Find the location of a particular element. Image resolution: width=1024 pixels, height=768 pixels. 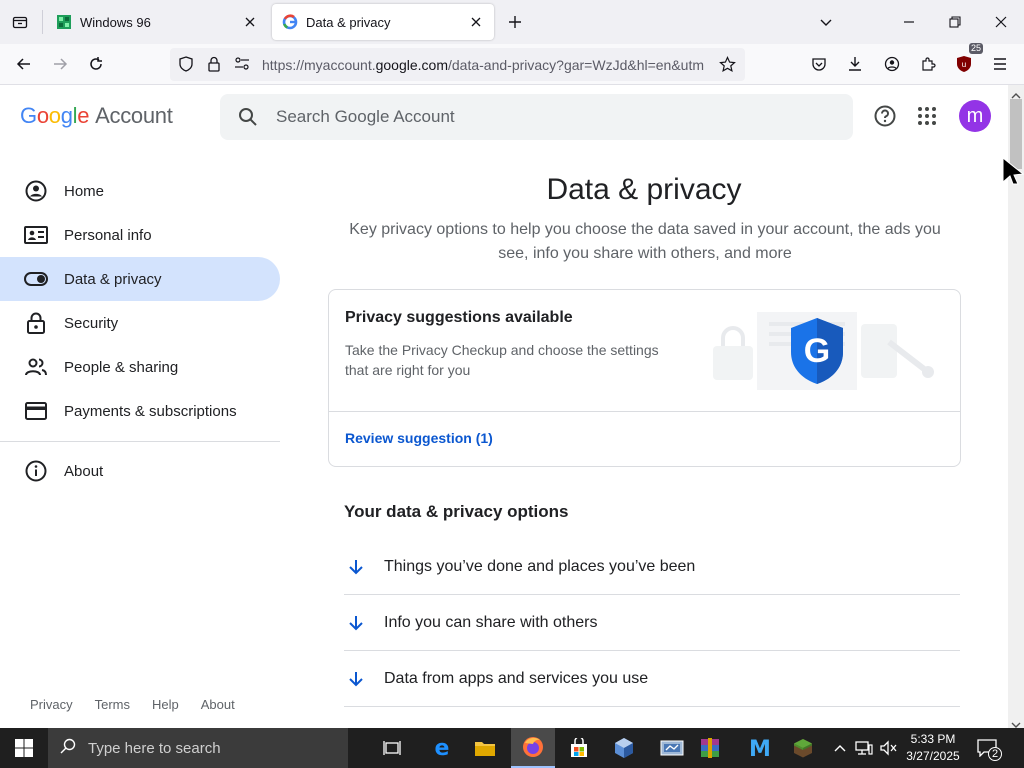

people-icon is located at coordinates (36, 367).